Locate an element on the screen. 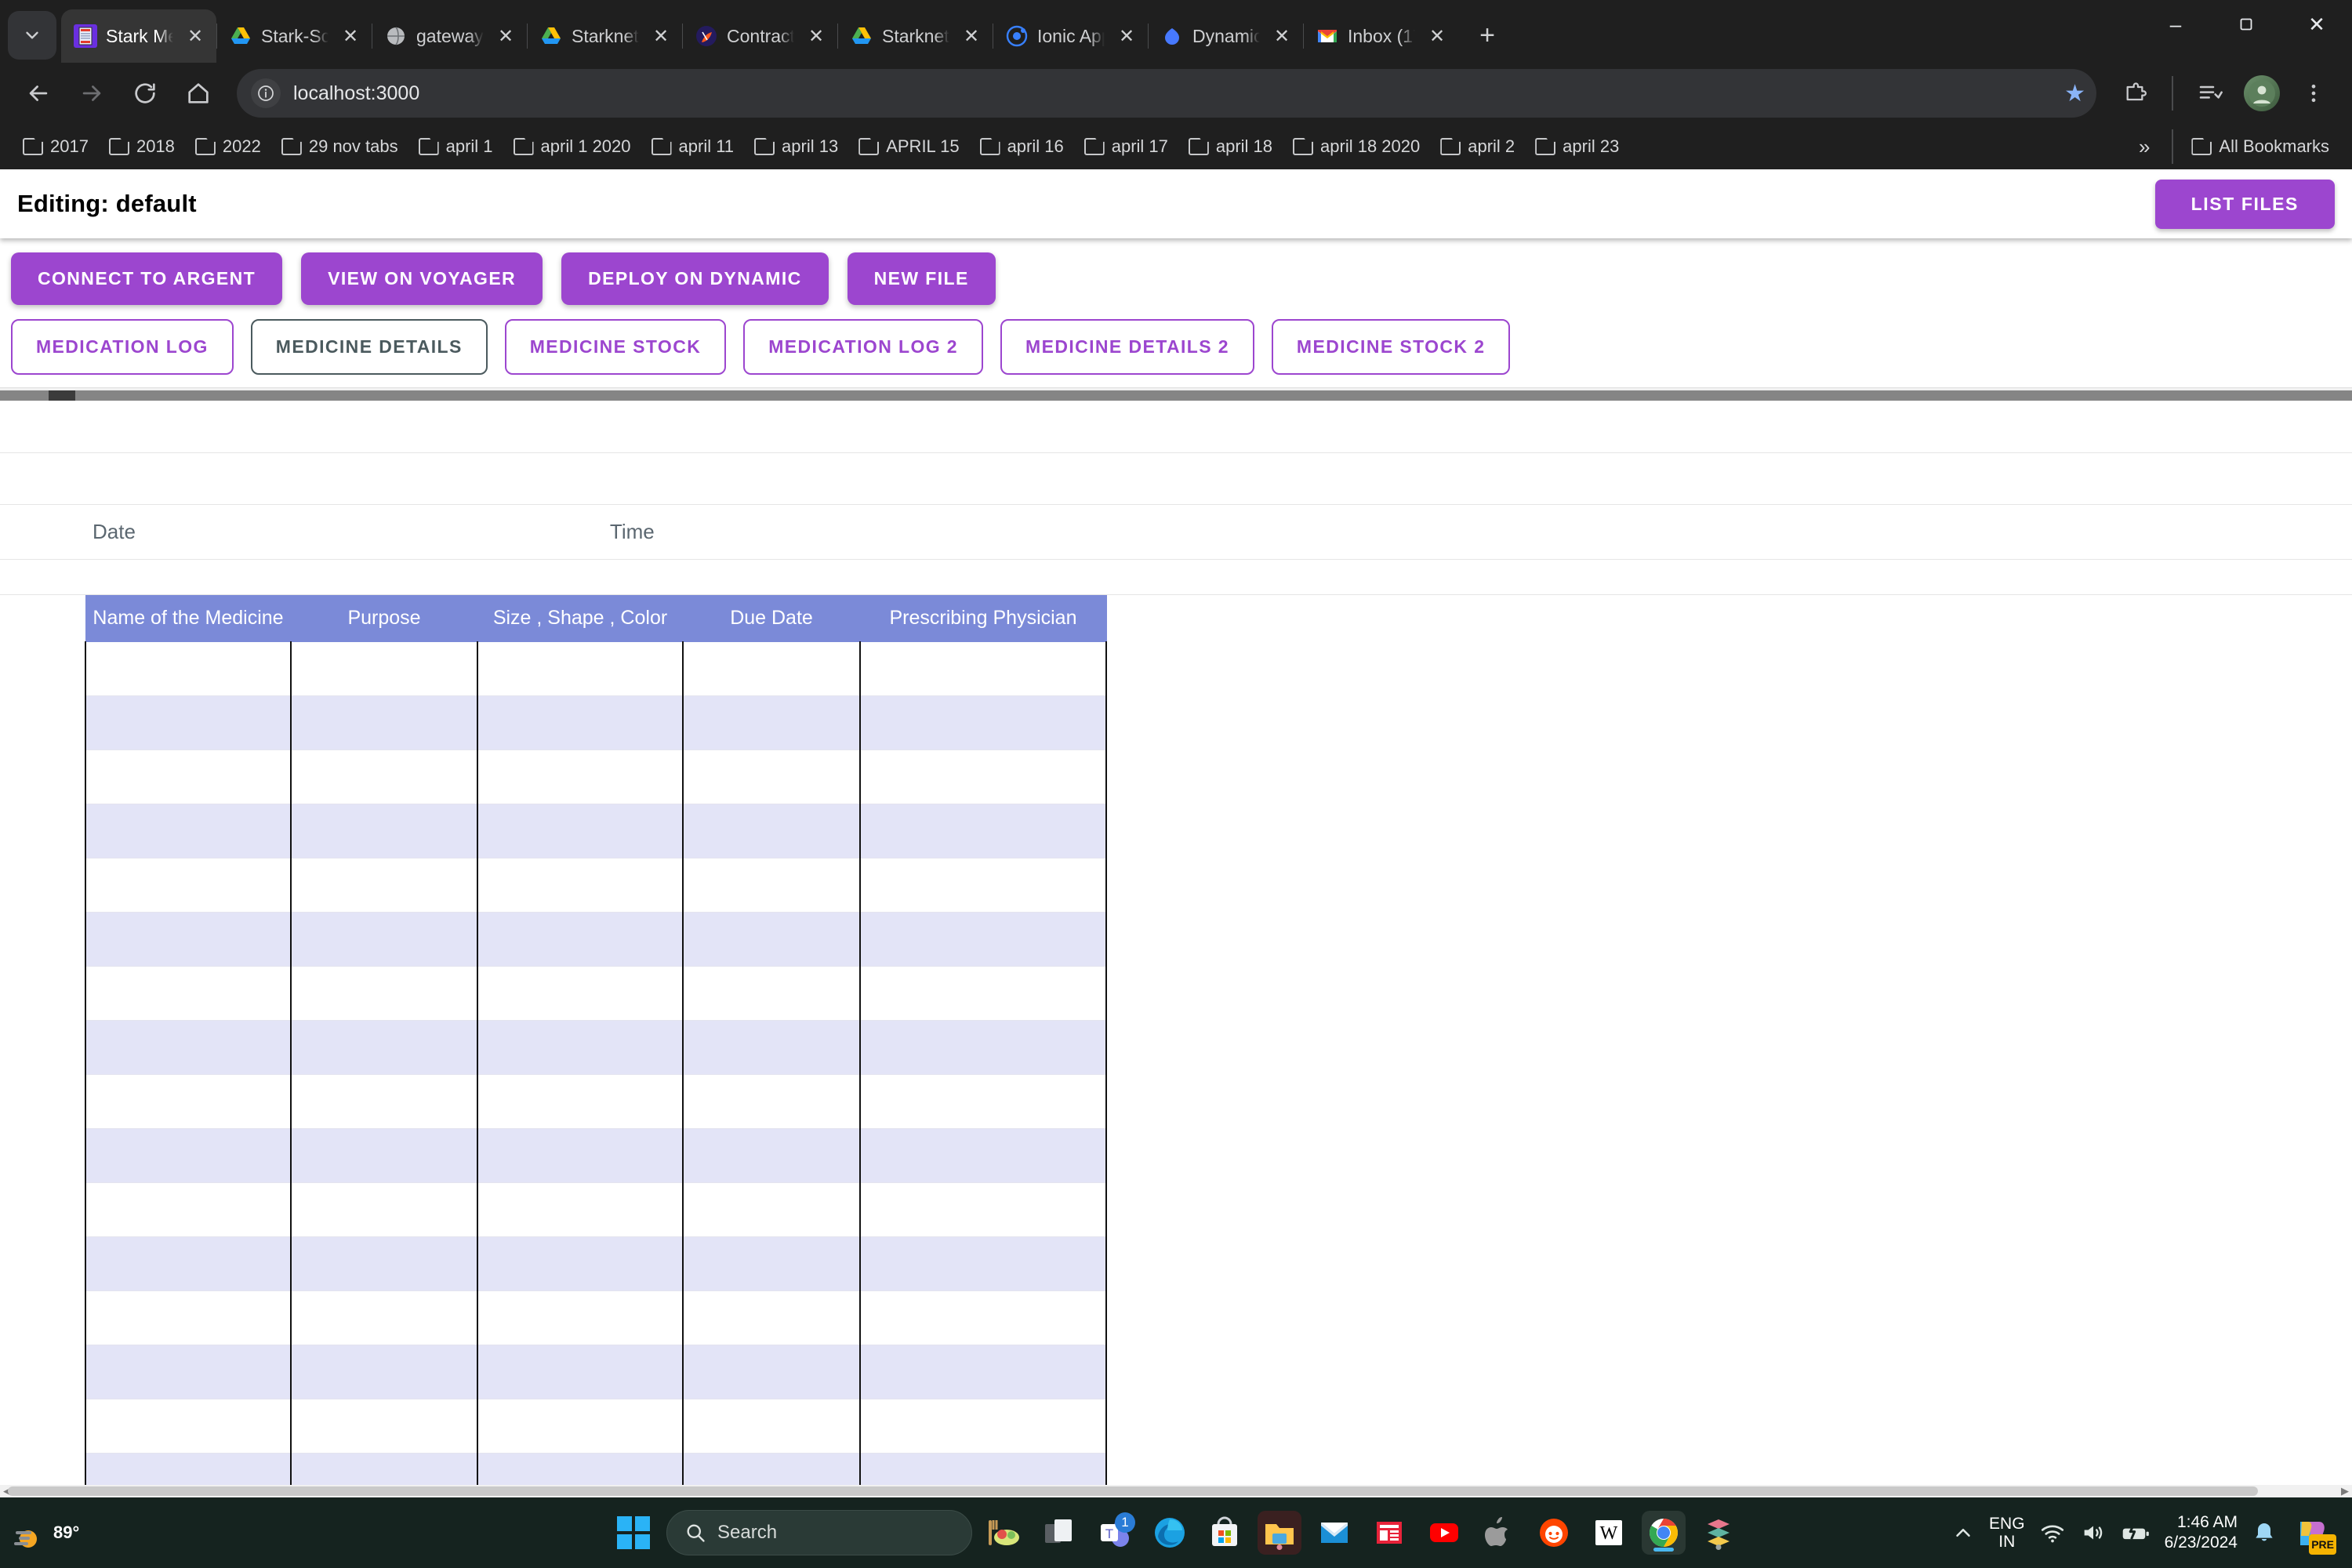 The image size is (2352, 1568). page-scrollbar-thumb is located at coordinates (1133, 1491).